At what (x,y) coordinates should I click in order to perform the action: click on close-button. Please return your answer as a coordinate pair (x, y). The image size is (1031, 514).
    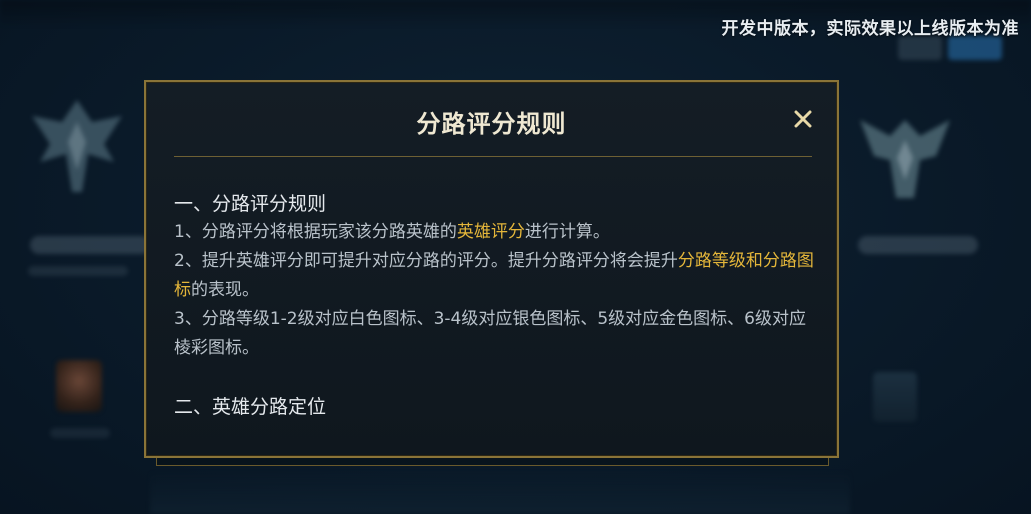
    Looking at the image, I should click on (803, 119).